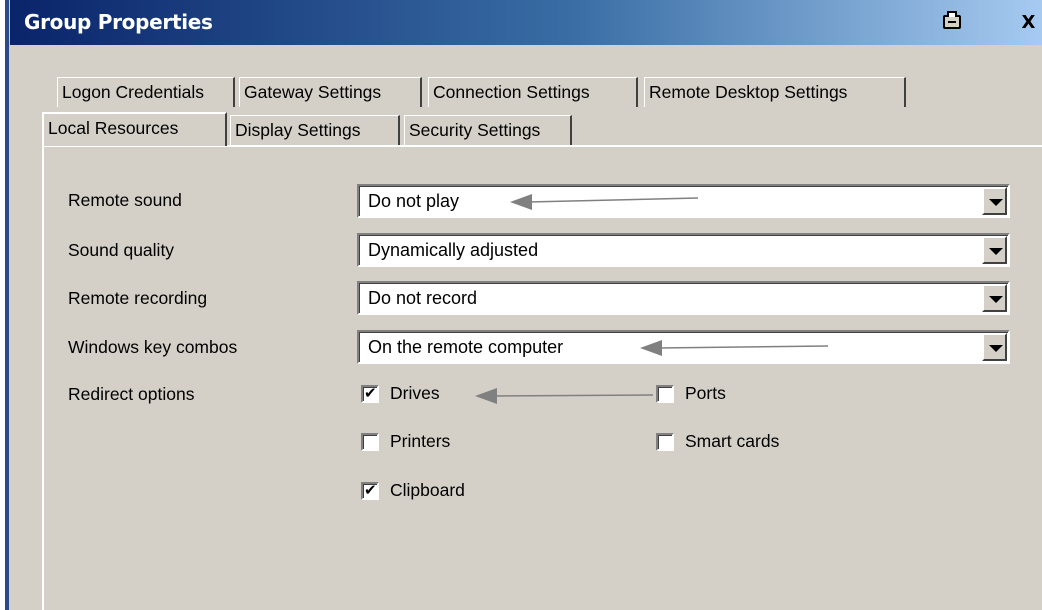  I want to click on drives-checkbox: ✔, so click(370, 393).